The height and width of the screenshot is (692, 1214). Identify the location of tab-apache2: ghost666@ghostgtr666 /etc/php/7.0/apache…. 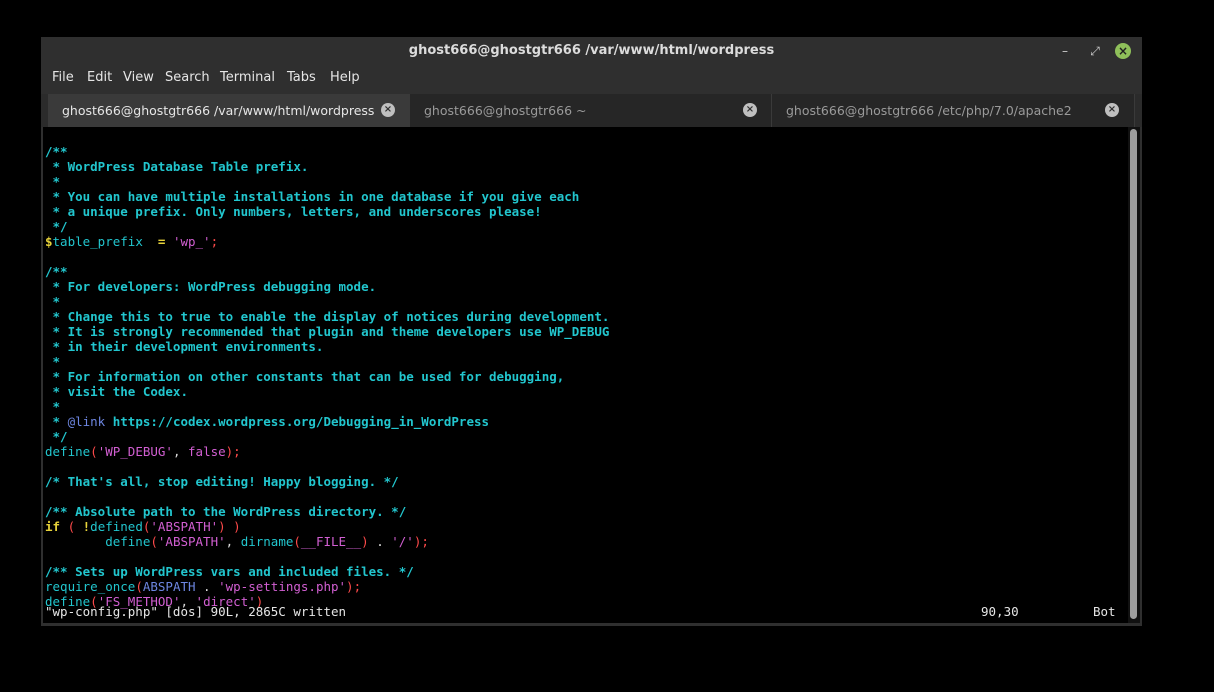
(953, 110).